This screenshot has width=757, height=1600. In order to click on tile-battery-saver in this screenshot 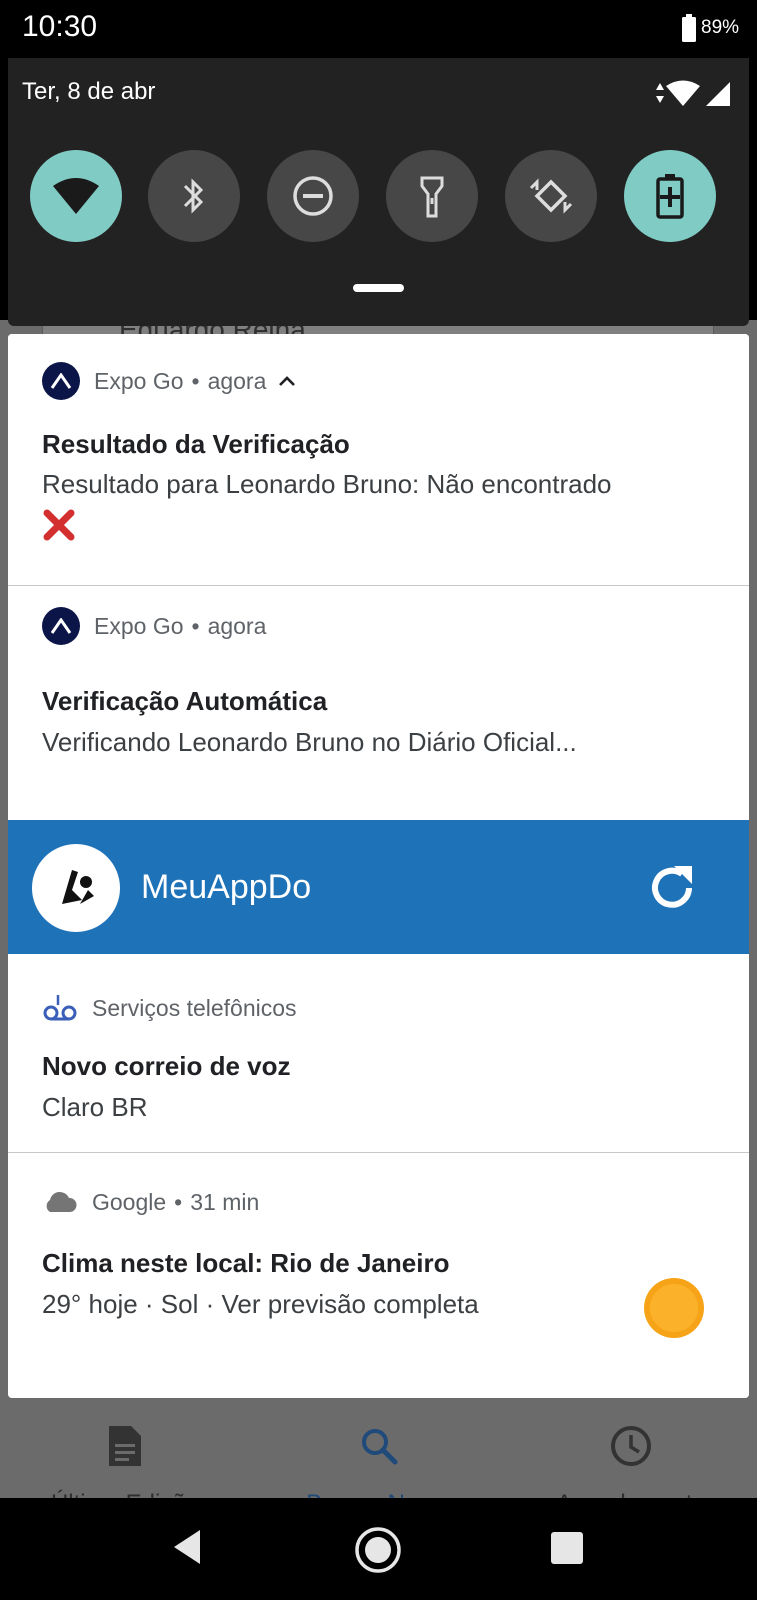, I will do `click(670, 196)`.